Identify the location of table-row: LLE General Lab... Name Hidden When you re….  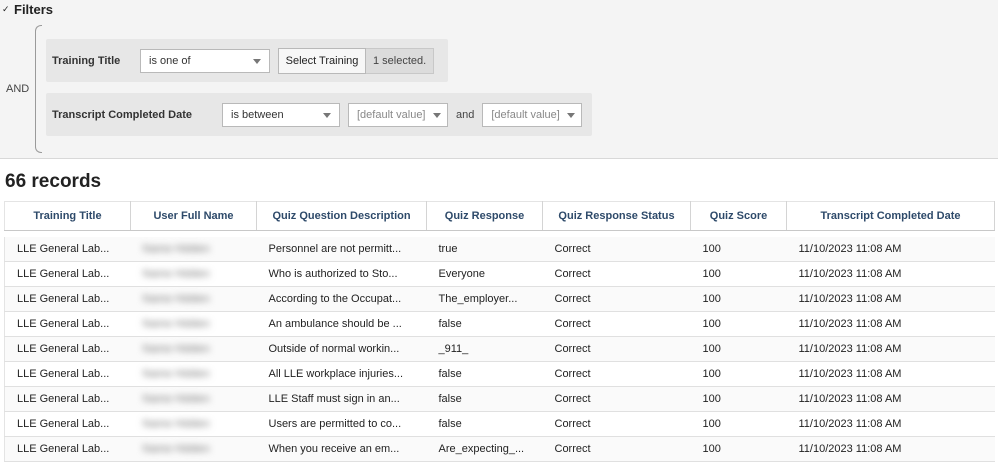
(499, 449).